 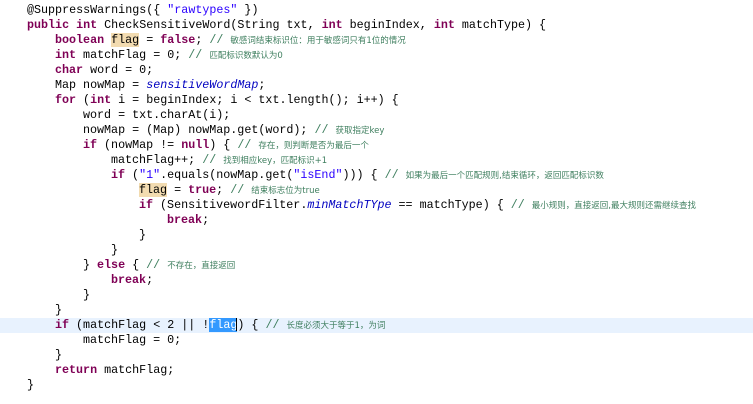 What do you see at coordinates (376, 265) in the screenshot?
I see `code-line: } else { // 不存在，直接返回` at bounding box center [376, 265].